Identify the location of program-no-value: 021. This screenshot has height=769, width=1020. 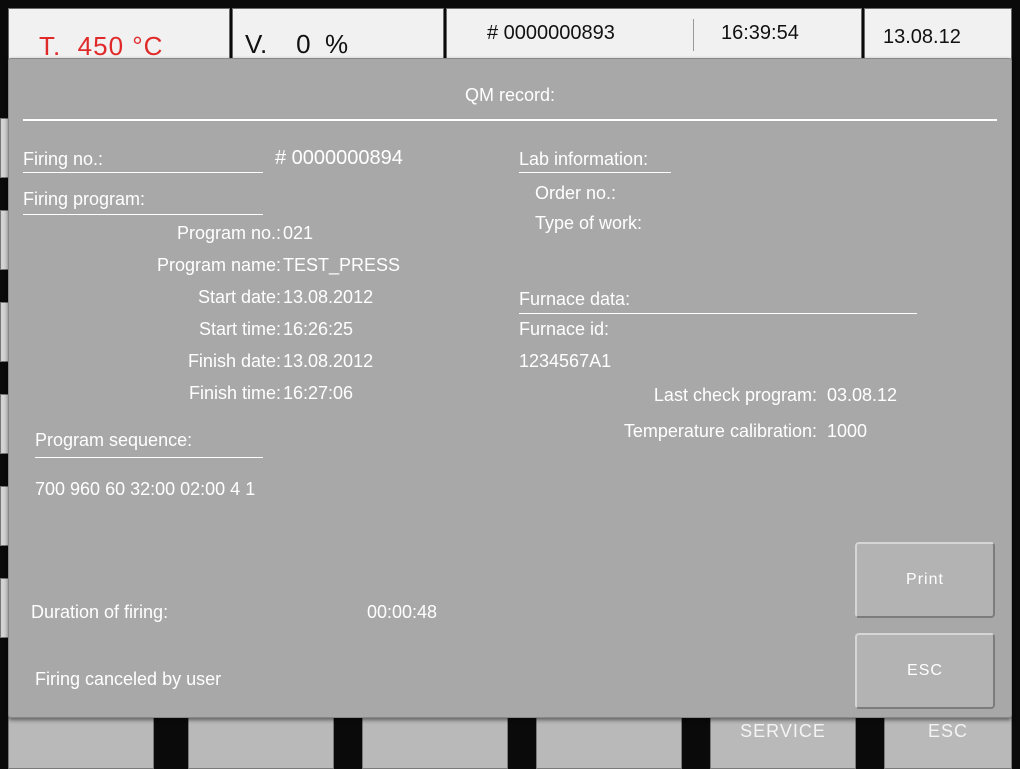
(298, 233).